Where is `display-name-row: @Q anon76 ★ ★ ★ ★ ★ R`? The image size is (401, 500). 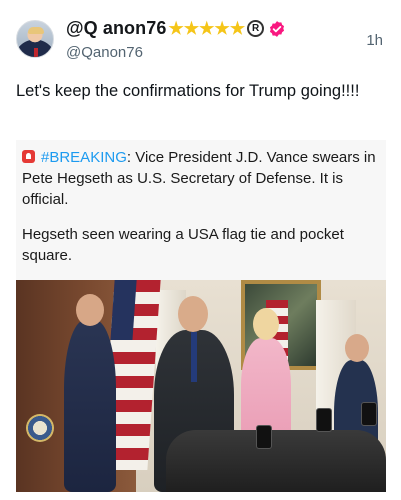
display-name-row: @Q anon76 ★ ★ ★ ★ ★ R is located at coordinates (176, 28).